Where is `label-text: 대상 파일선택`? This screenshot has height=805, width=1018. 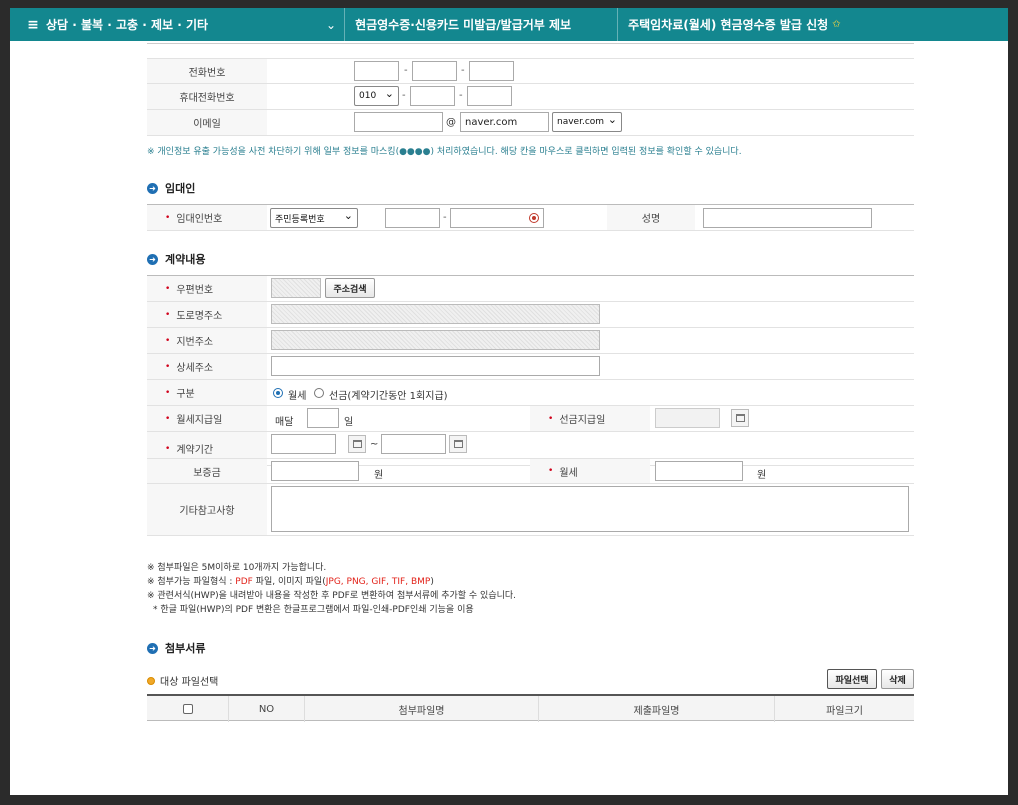 label-text: 대상 파일선택 is located at coordinates (189, 682).